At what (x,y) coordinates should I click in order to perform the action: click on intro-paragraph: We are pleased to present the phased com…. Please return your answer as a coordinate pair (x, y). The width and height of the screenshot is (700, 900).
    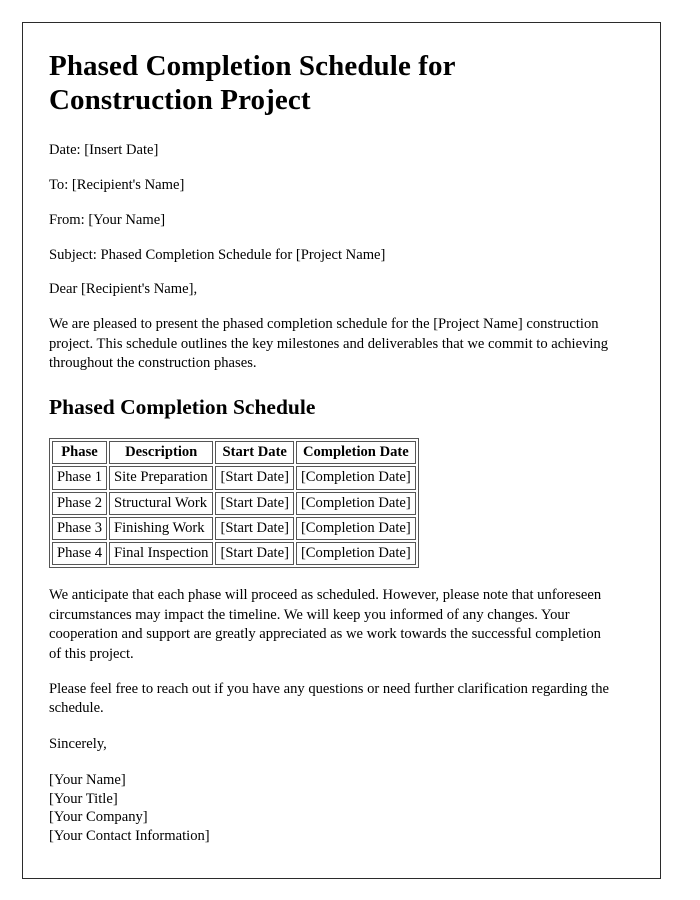
    Looking at the image, I should click on (329, 343).